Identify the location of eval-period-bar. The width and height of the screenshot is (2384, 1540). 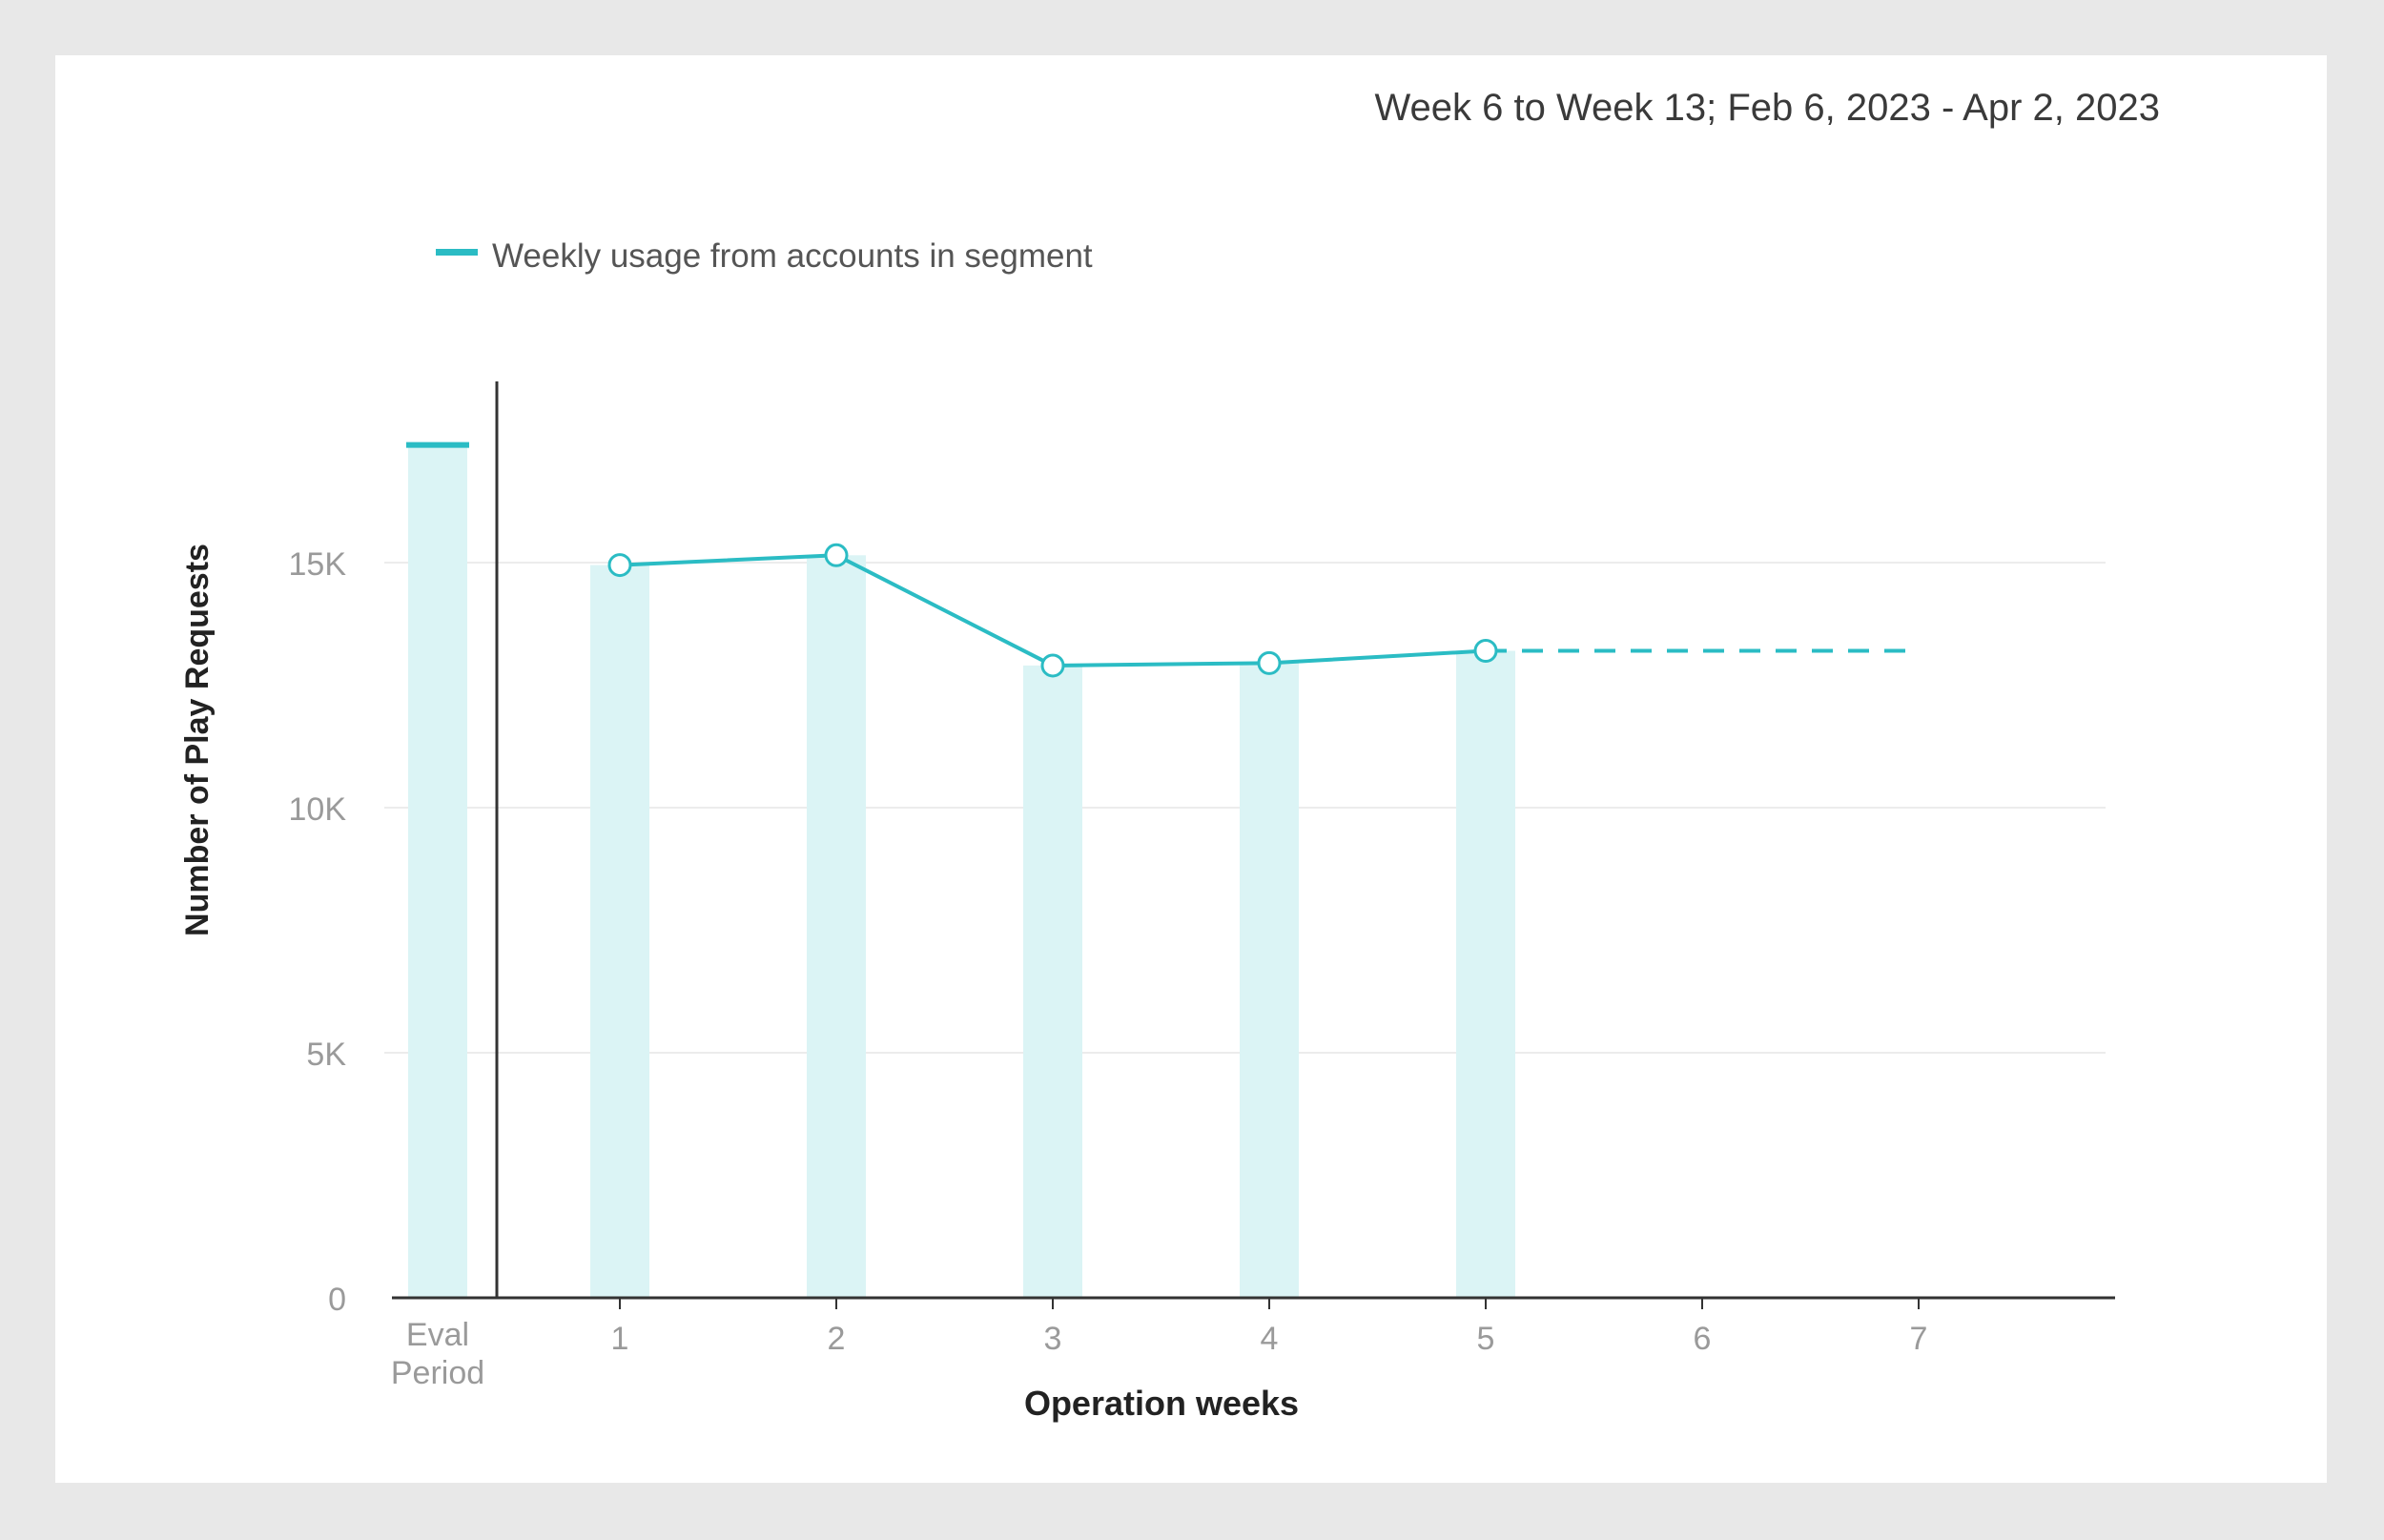
(438, 871).